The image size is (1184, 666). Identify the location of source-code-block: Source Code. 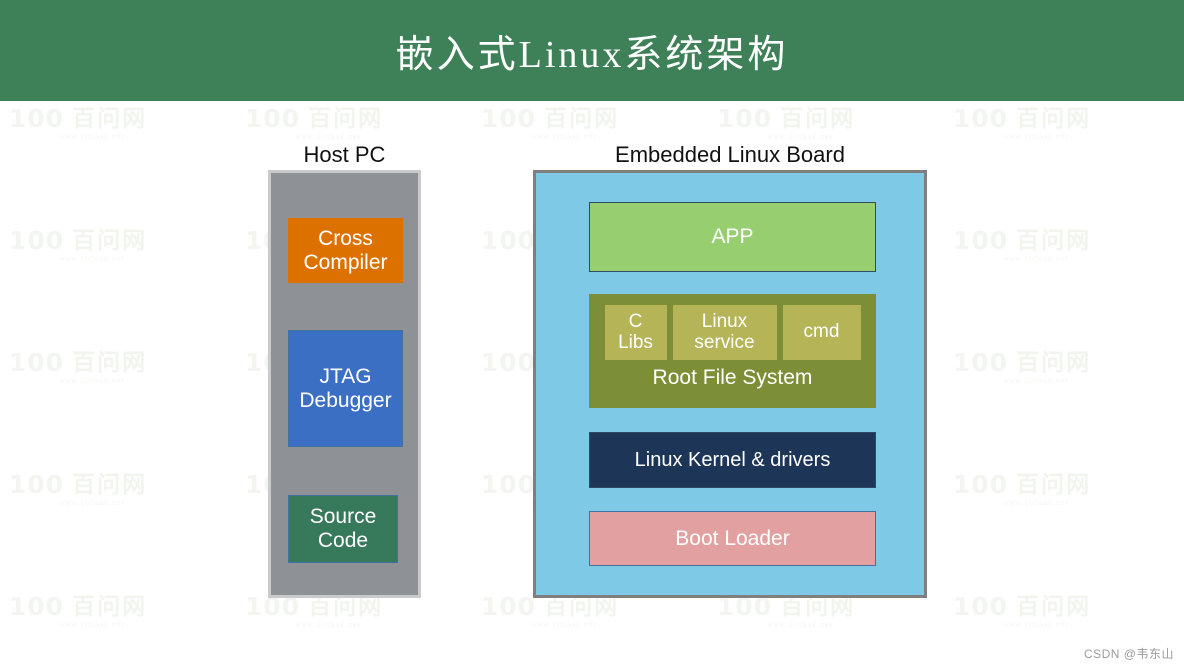
(343, 529).